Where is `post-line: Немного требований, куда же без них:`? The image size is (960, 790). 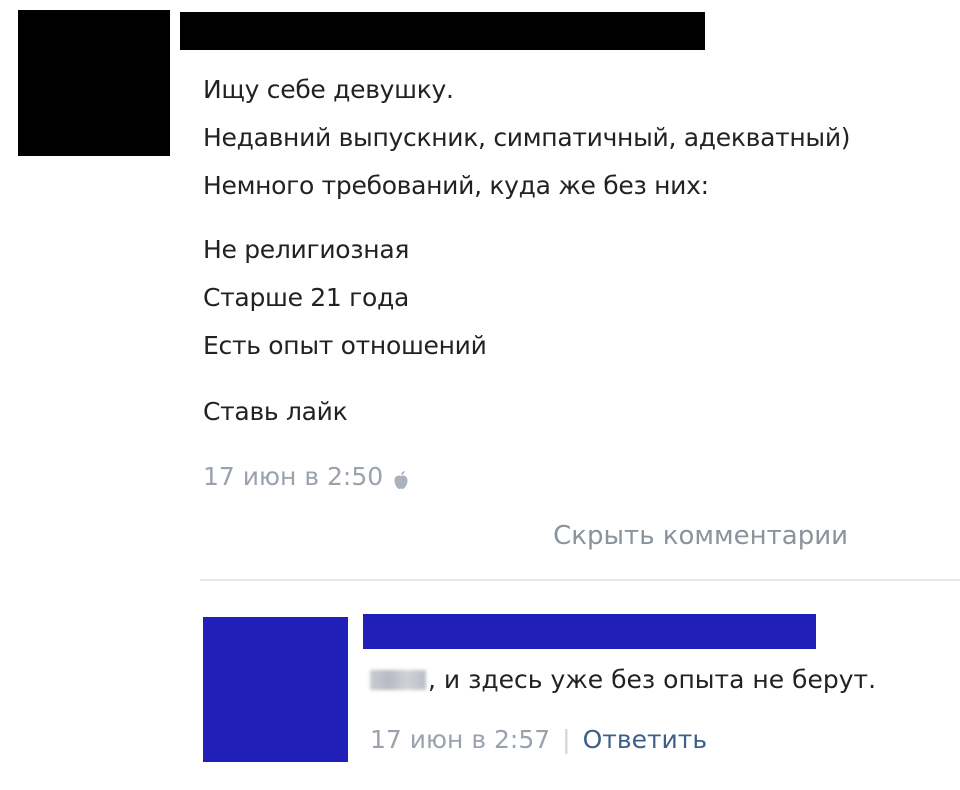
post-line: Немного требований, куда же без них: is located at coordinates (456, 185).